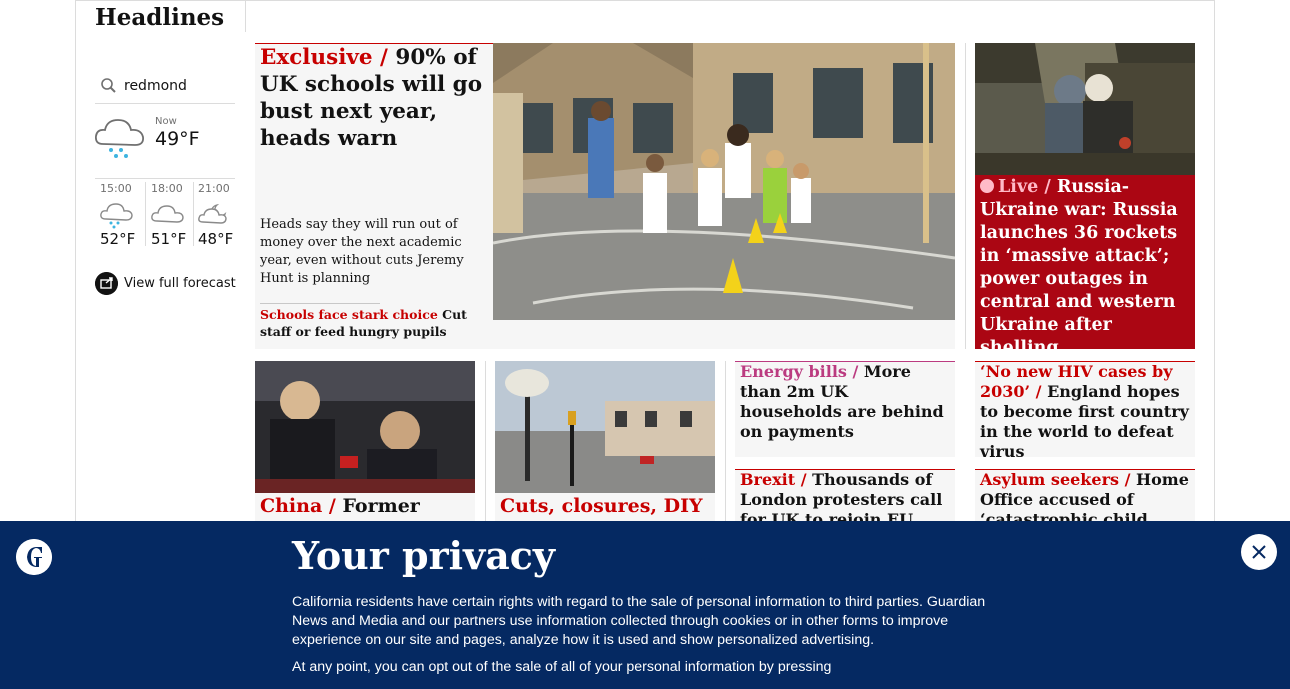 This screenshot has height=689, width=1290. I want to click on search-icon, so click(108, 85).